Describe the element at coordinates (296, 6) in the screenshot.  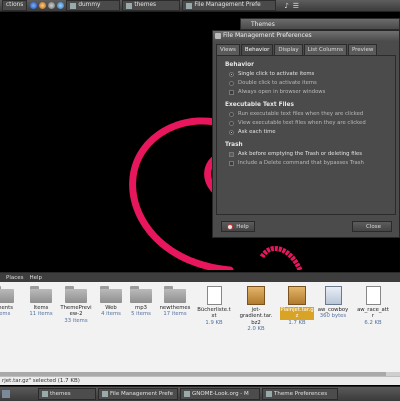
I see `network-icon: ☰` at that location.